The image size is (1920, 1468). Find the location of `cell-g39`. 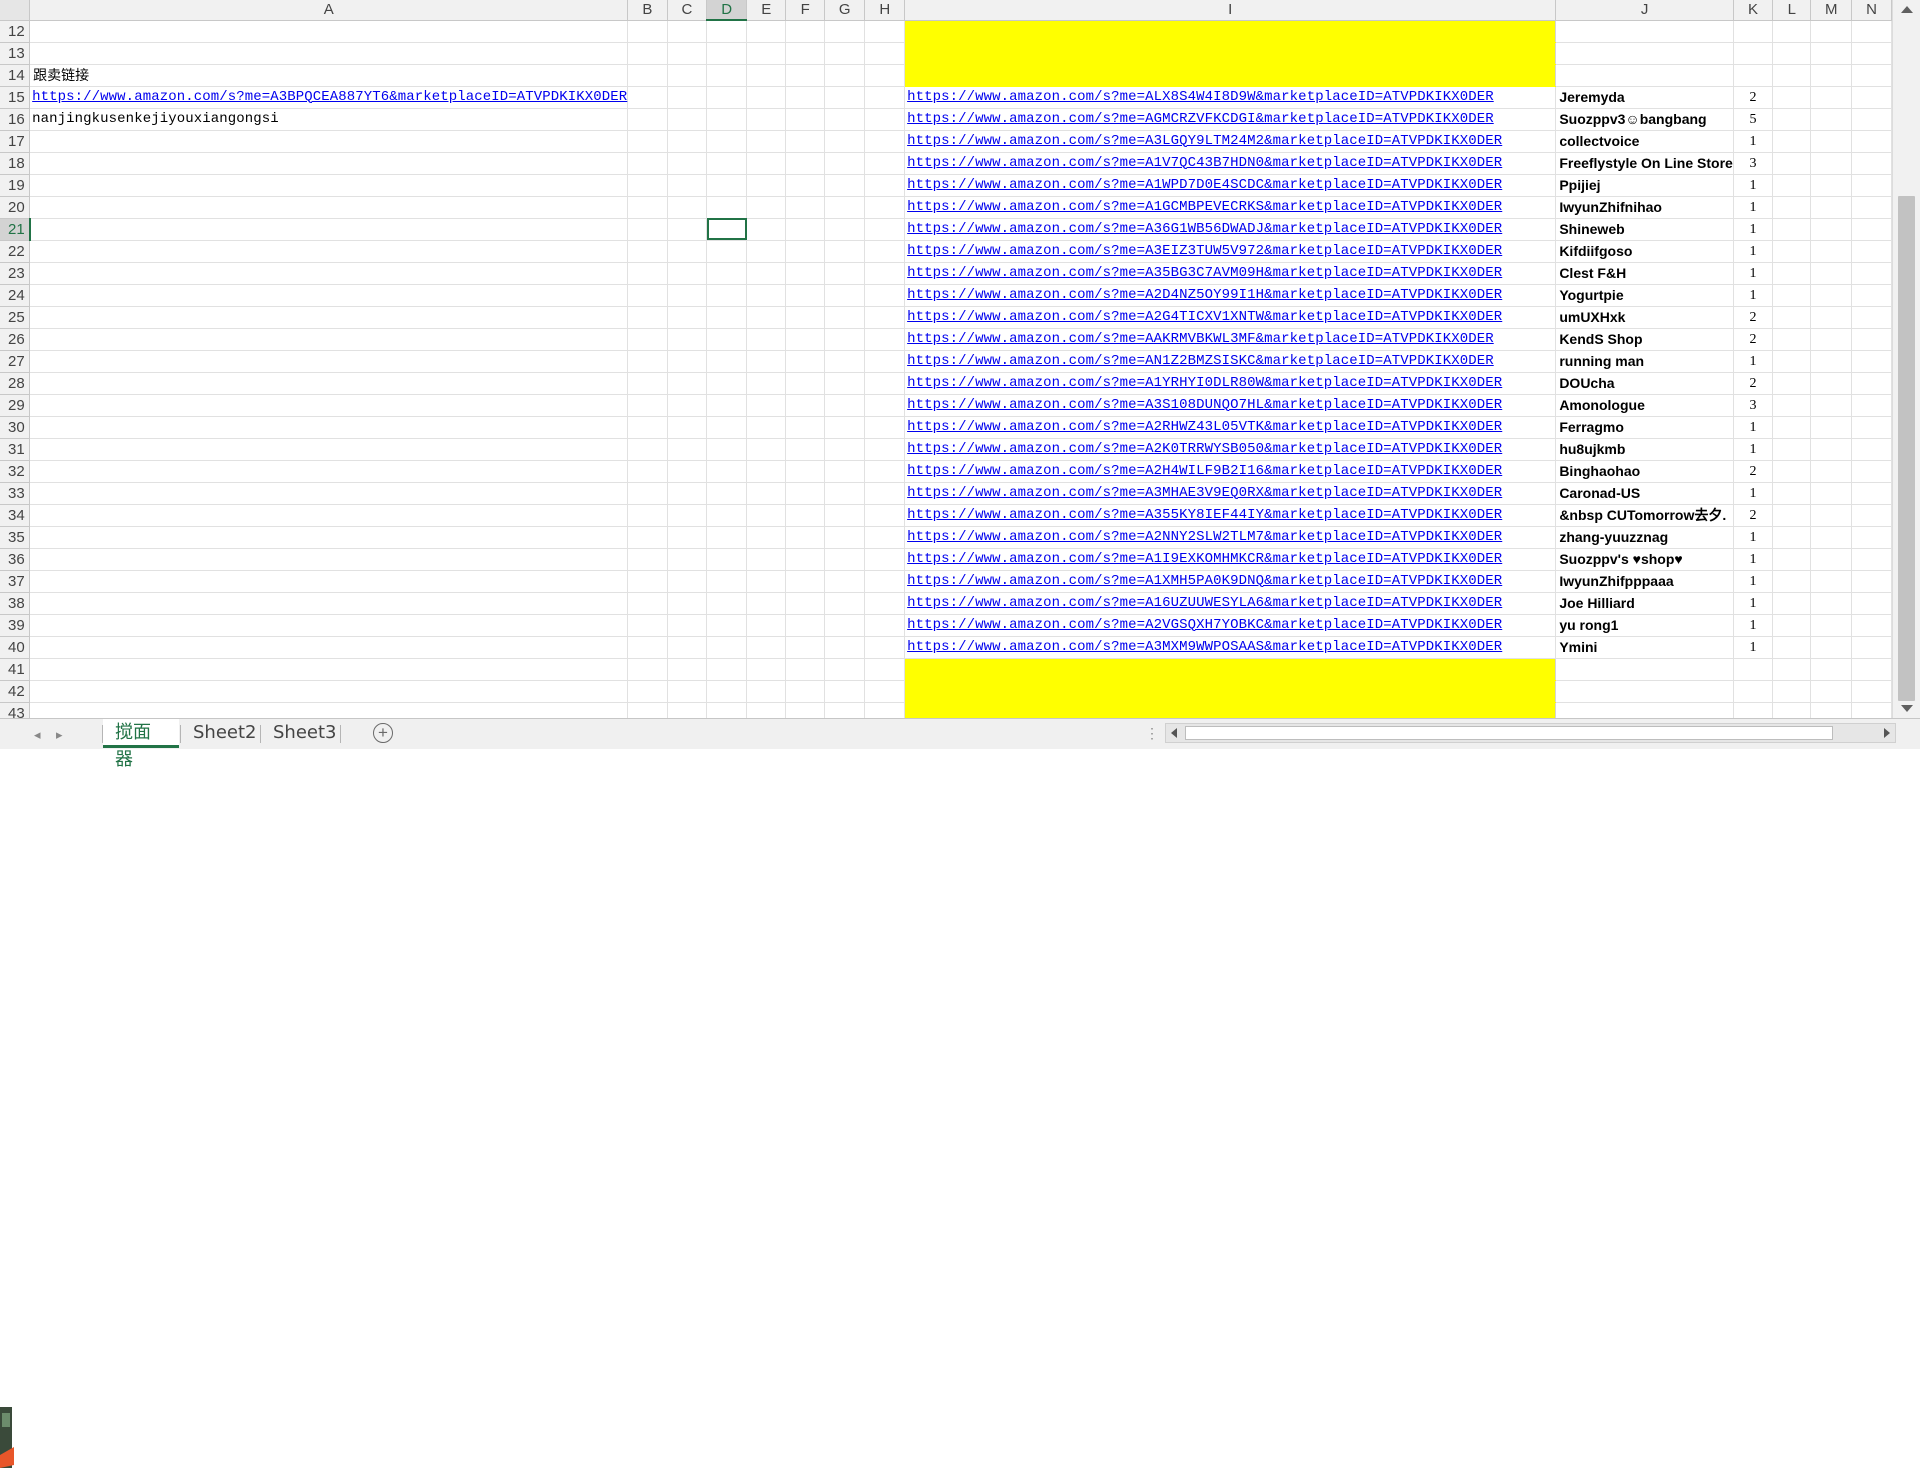

cell-g39 is located at coordinates (845, 625).